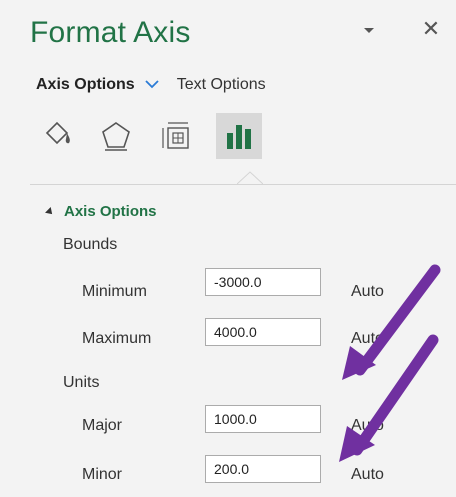  Describe the element at coordinates (102, 425) in the screenshot. I see `major-label: Major` at that location.